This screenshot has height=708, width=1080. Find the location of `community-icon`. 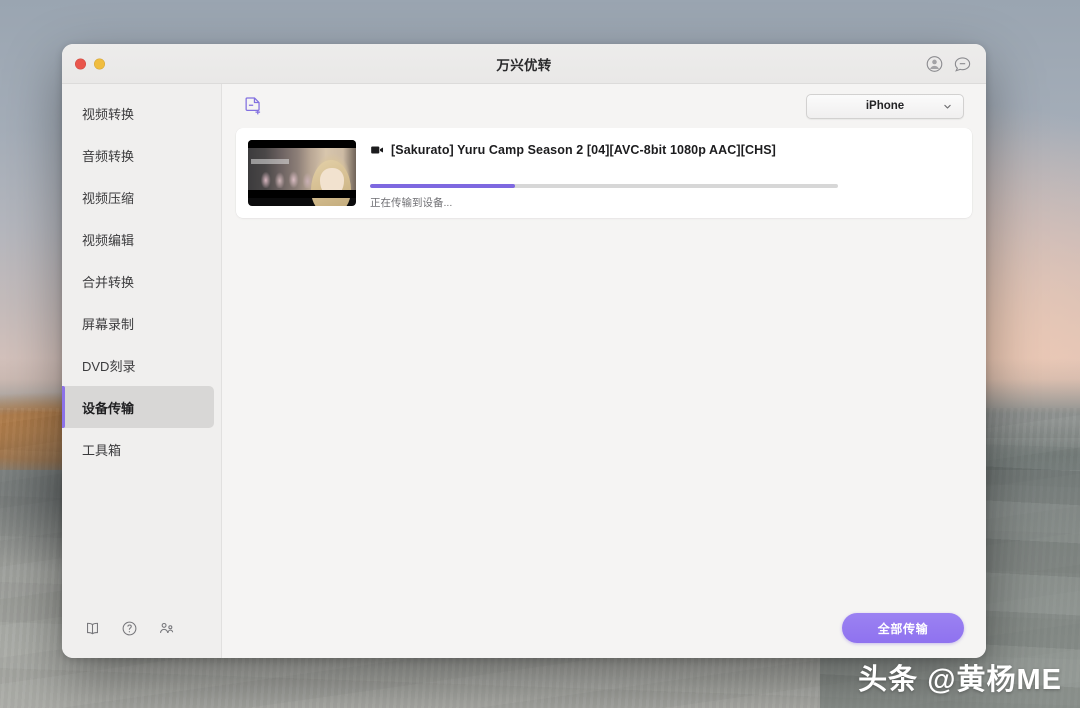

community-icon is located at coordinates (166, 628).